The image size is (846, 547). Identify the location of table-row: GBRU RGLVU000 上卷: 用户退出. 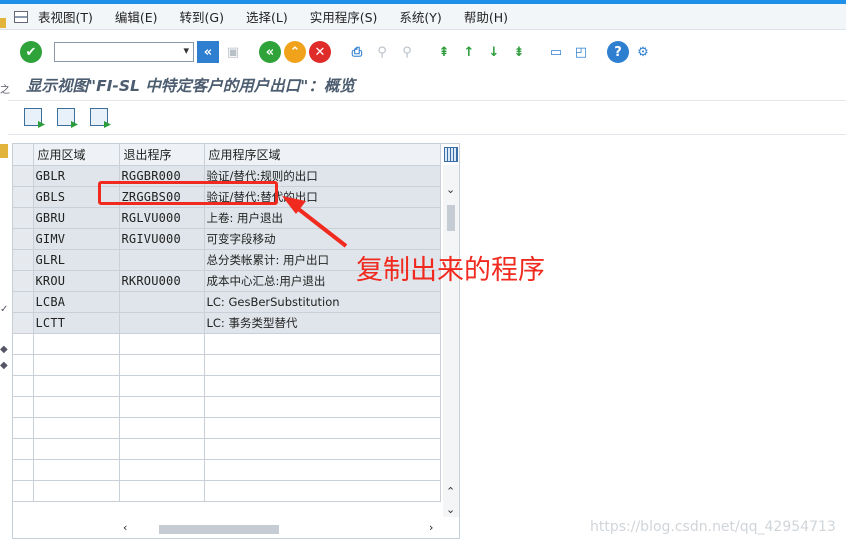
(227, 218).